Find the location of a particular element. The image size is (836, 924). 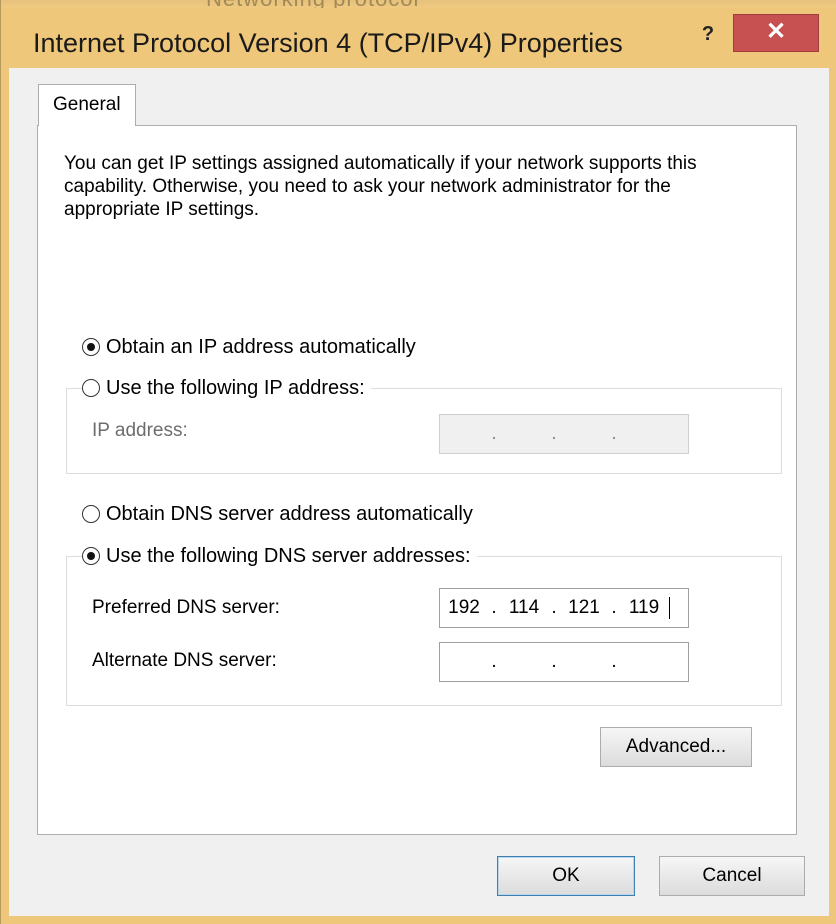

ip-address-field: . . . is located at coordinates (564, 434).